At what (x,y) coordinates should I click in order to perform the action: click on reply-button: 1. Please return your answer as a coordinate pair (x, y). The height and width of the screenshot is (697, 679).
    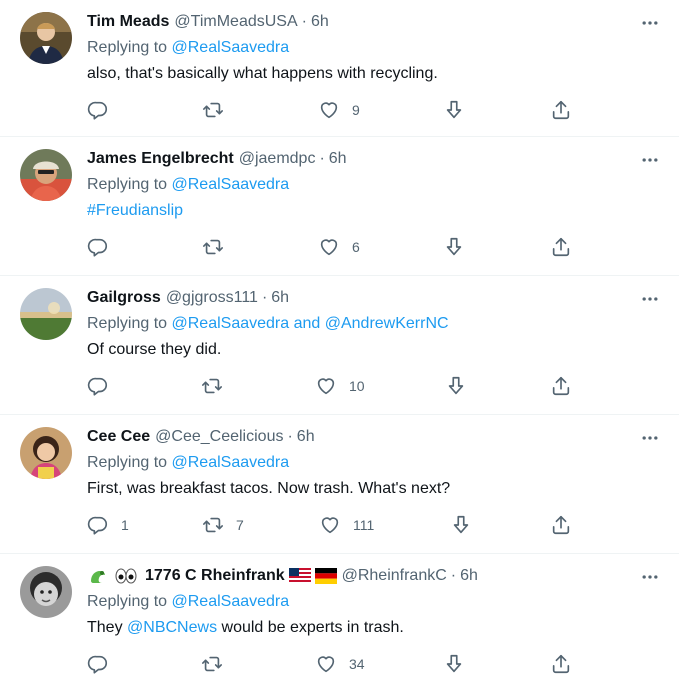
    Looking at the image, I should click on (108, 525).